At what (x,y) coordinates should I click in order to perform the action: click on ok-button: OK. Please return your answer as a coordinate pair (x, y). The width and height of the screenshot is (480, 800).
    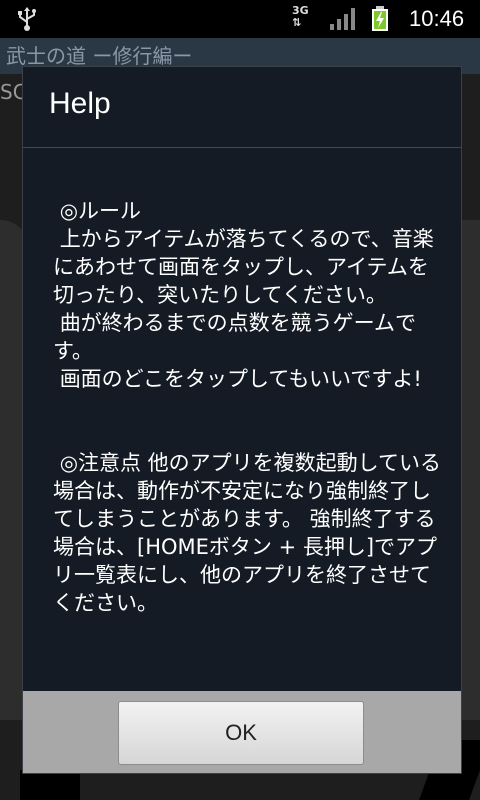
    Looking at the image, I should click on (241, 733).